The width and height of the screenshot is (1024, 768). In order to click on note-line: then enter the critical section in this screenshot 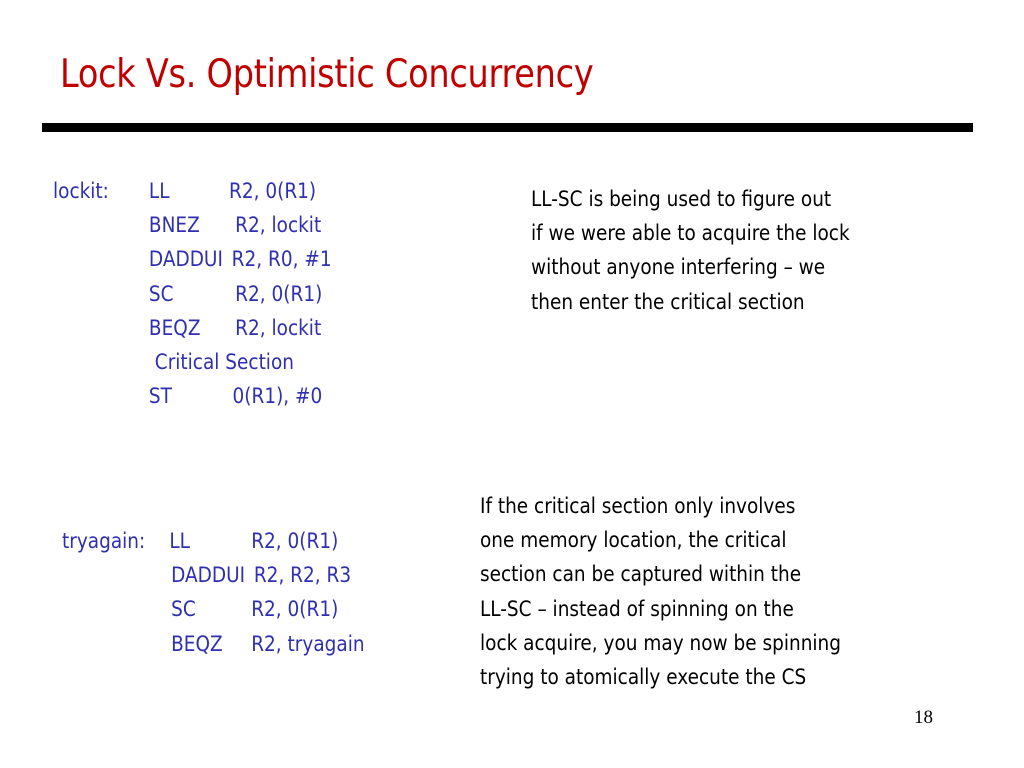, I will do `click(668, 301)`.